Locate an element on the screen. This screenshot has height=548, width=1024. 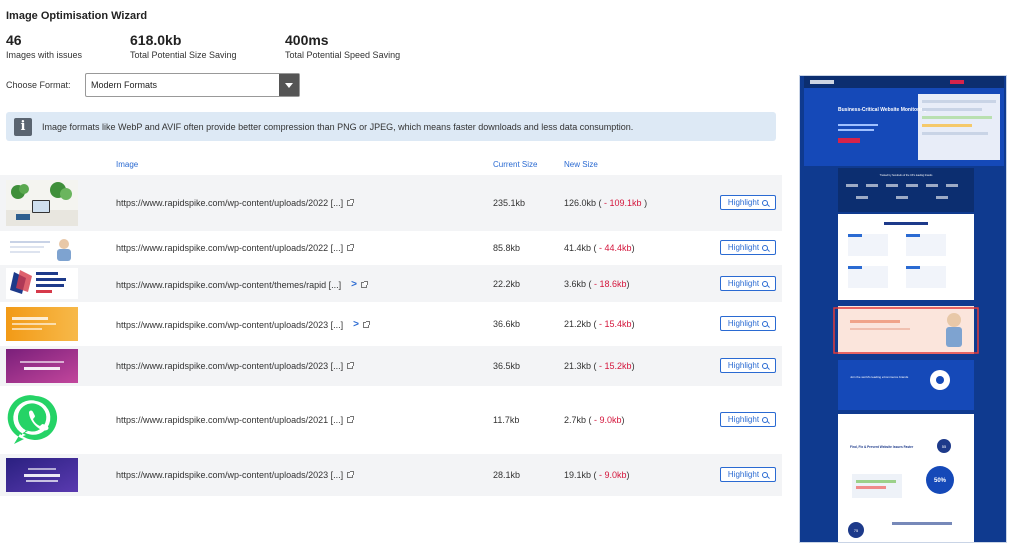
new-size-value: 21.3kb ( is located at coordinates (580, 366).